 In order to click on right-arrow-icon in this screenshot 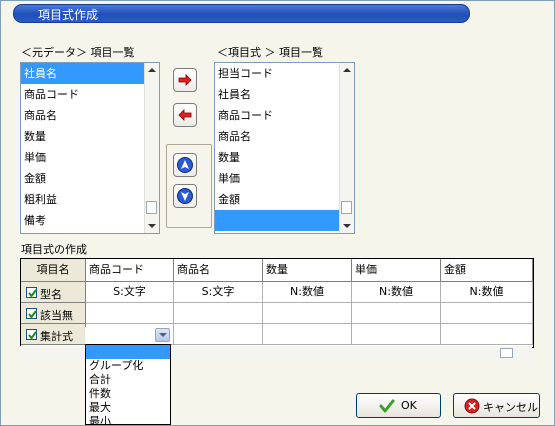, I will do `click(185, 80)`.